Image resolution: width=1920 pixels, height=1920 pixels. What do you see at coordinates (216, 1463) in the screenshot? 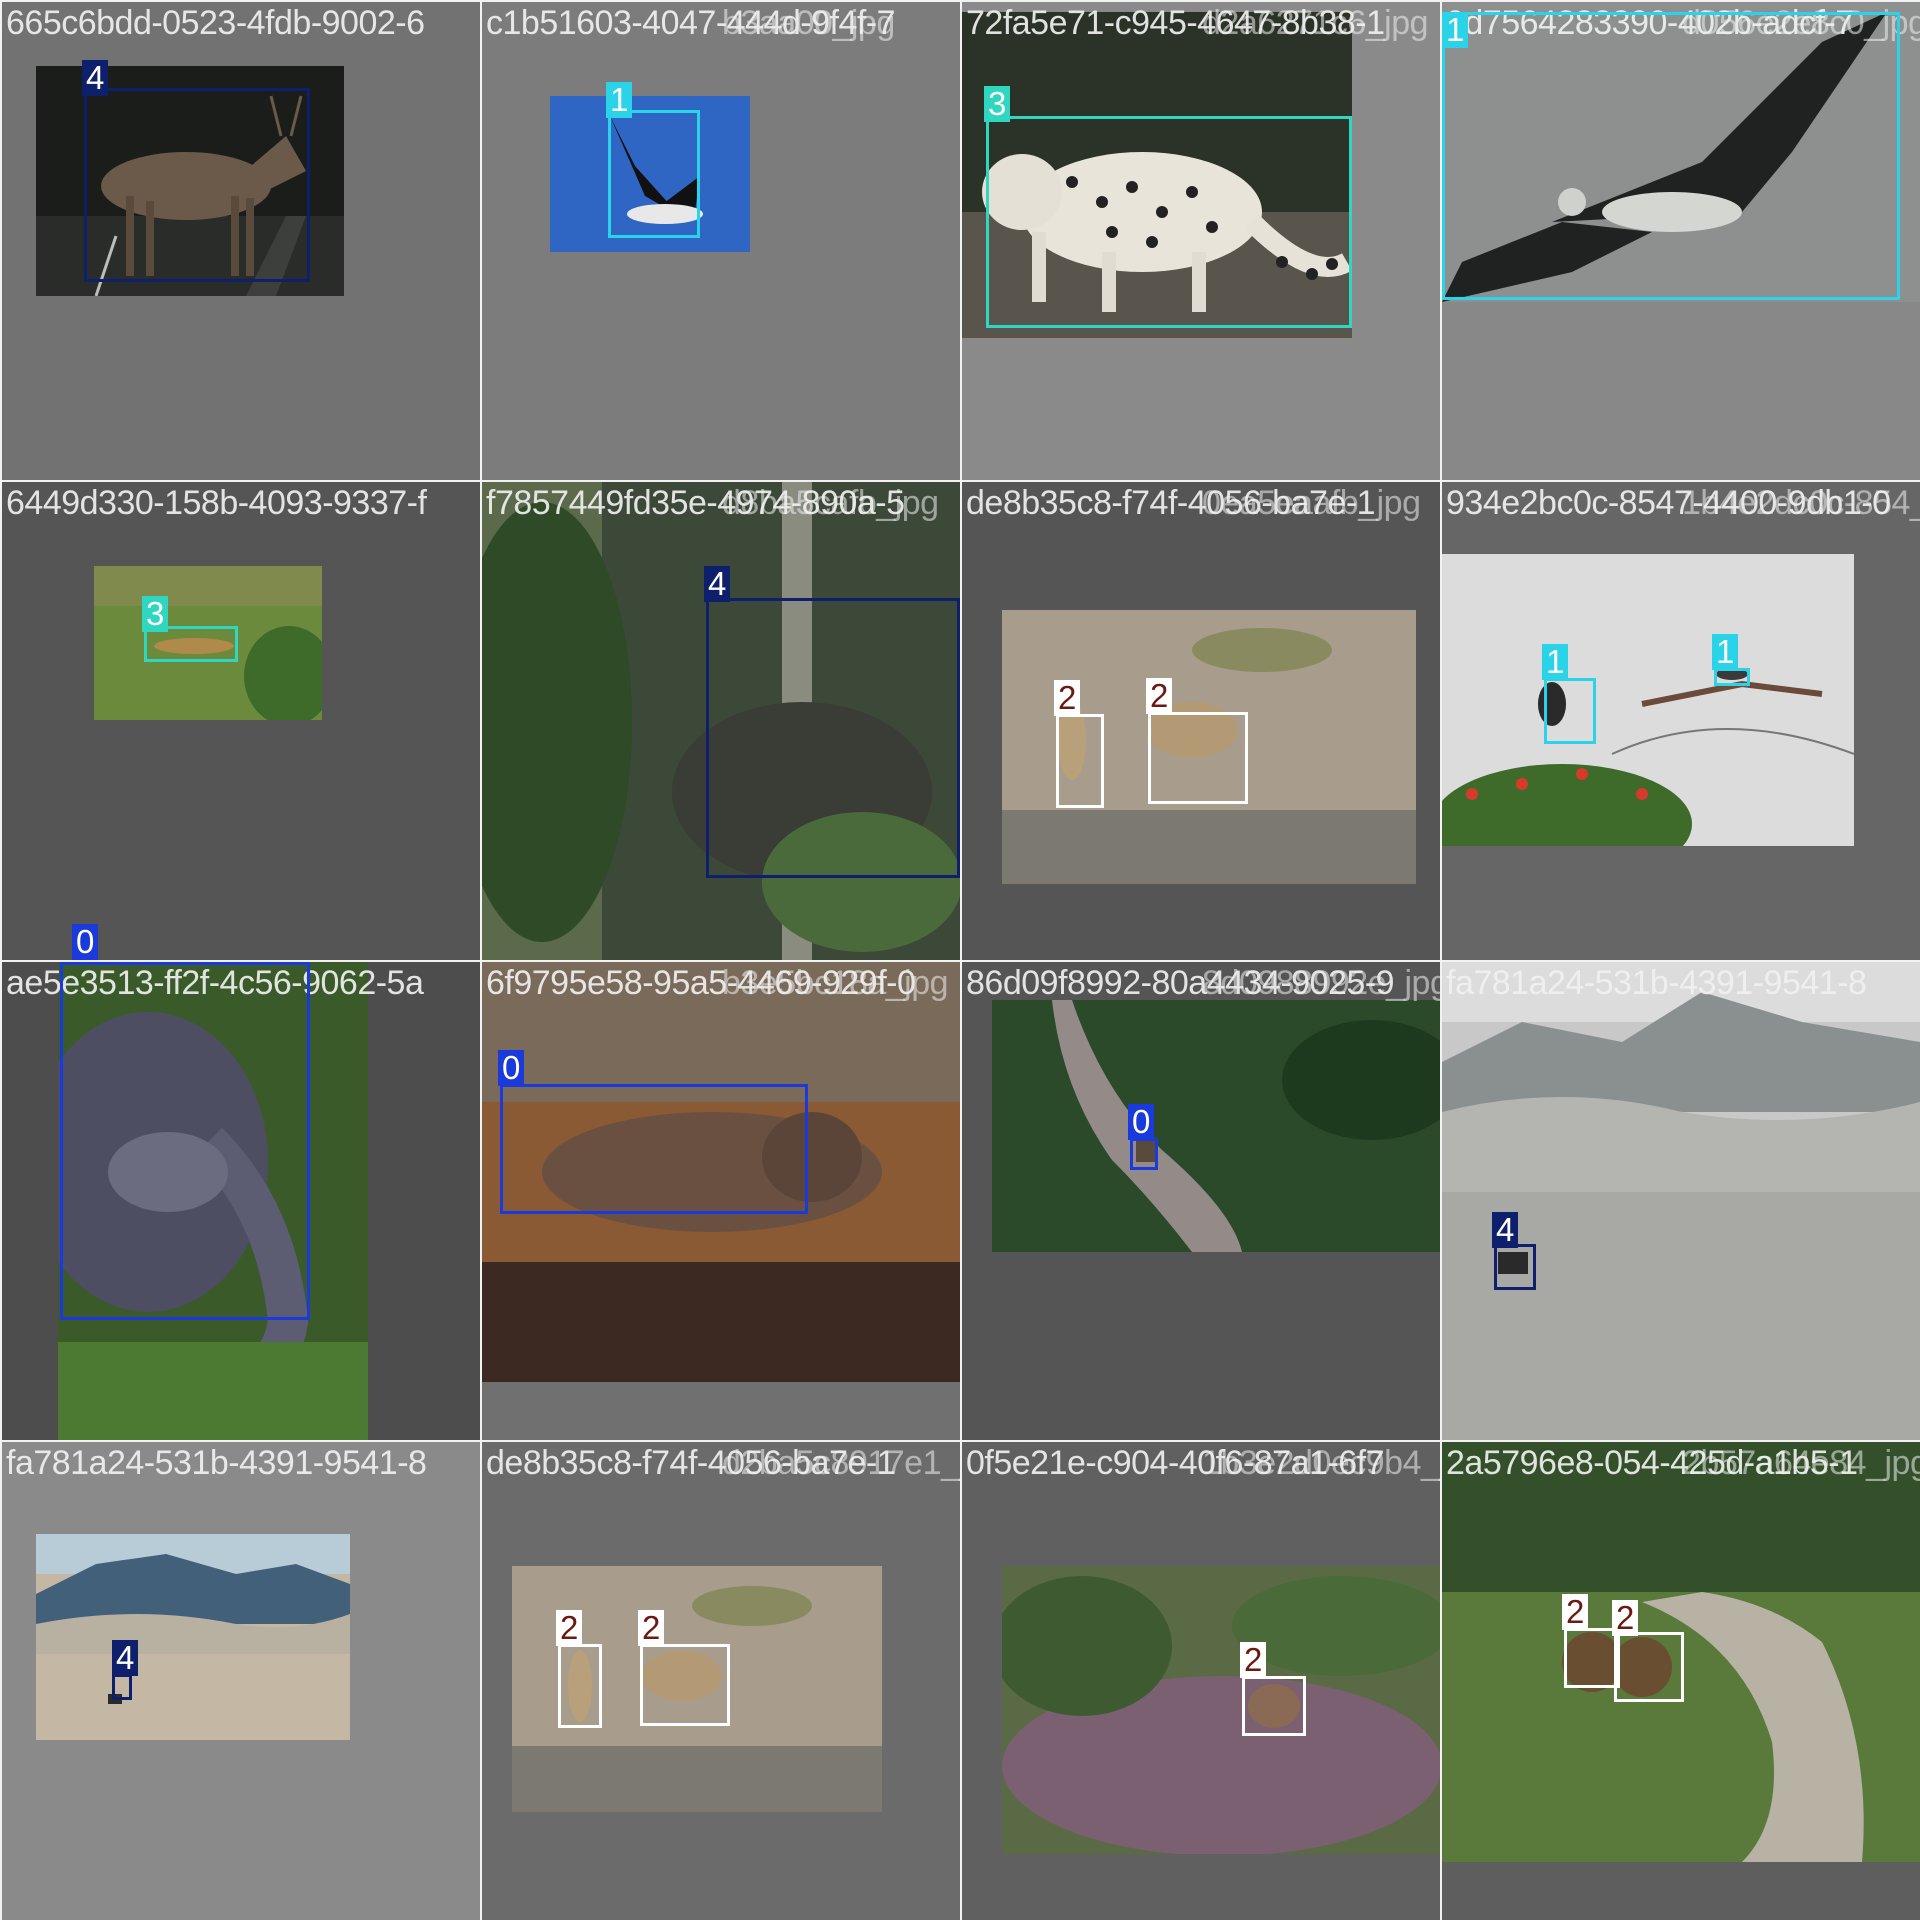
I see `filename-label: fa781a24-531b-4391-9541-8` at bounding box center [216, 1463].